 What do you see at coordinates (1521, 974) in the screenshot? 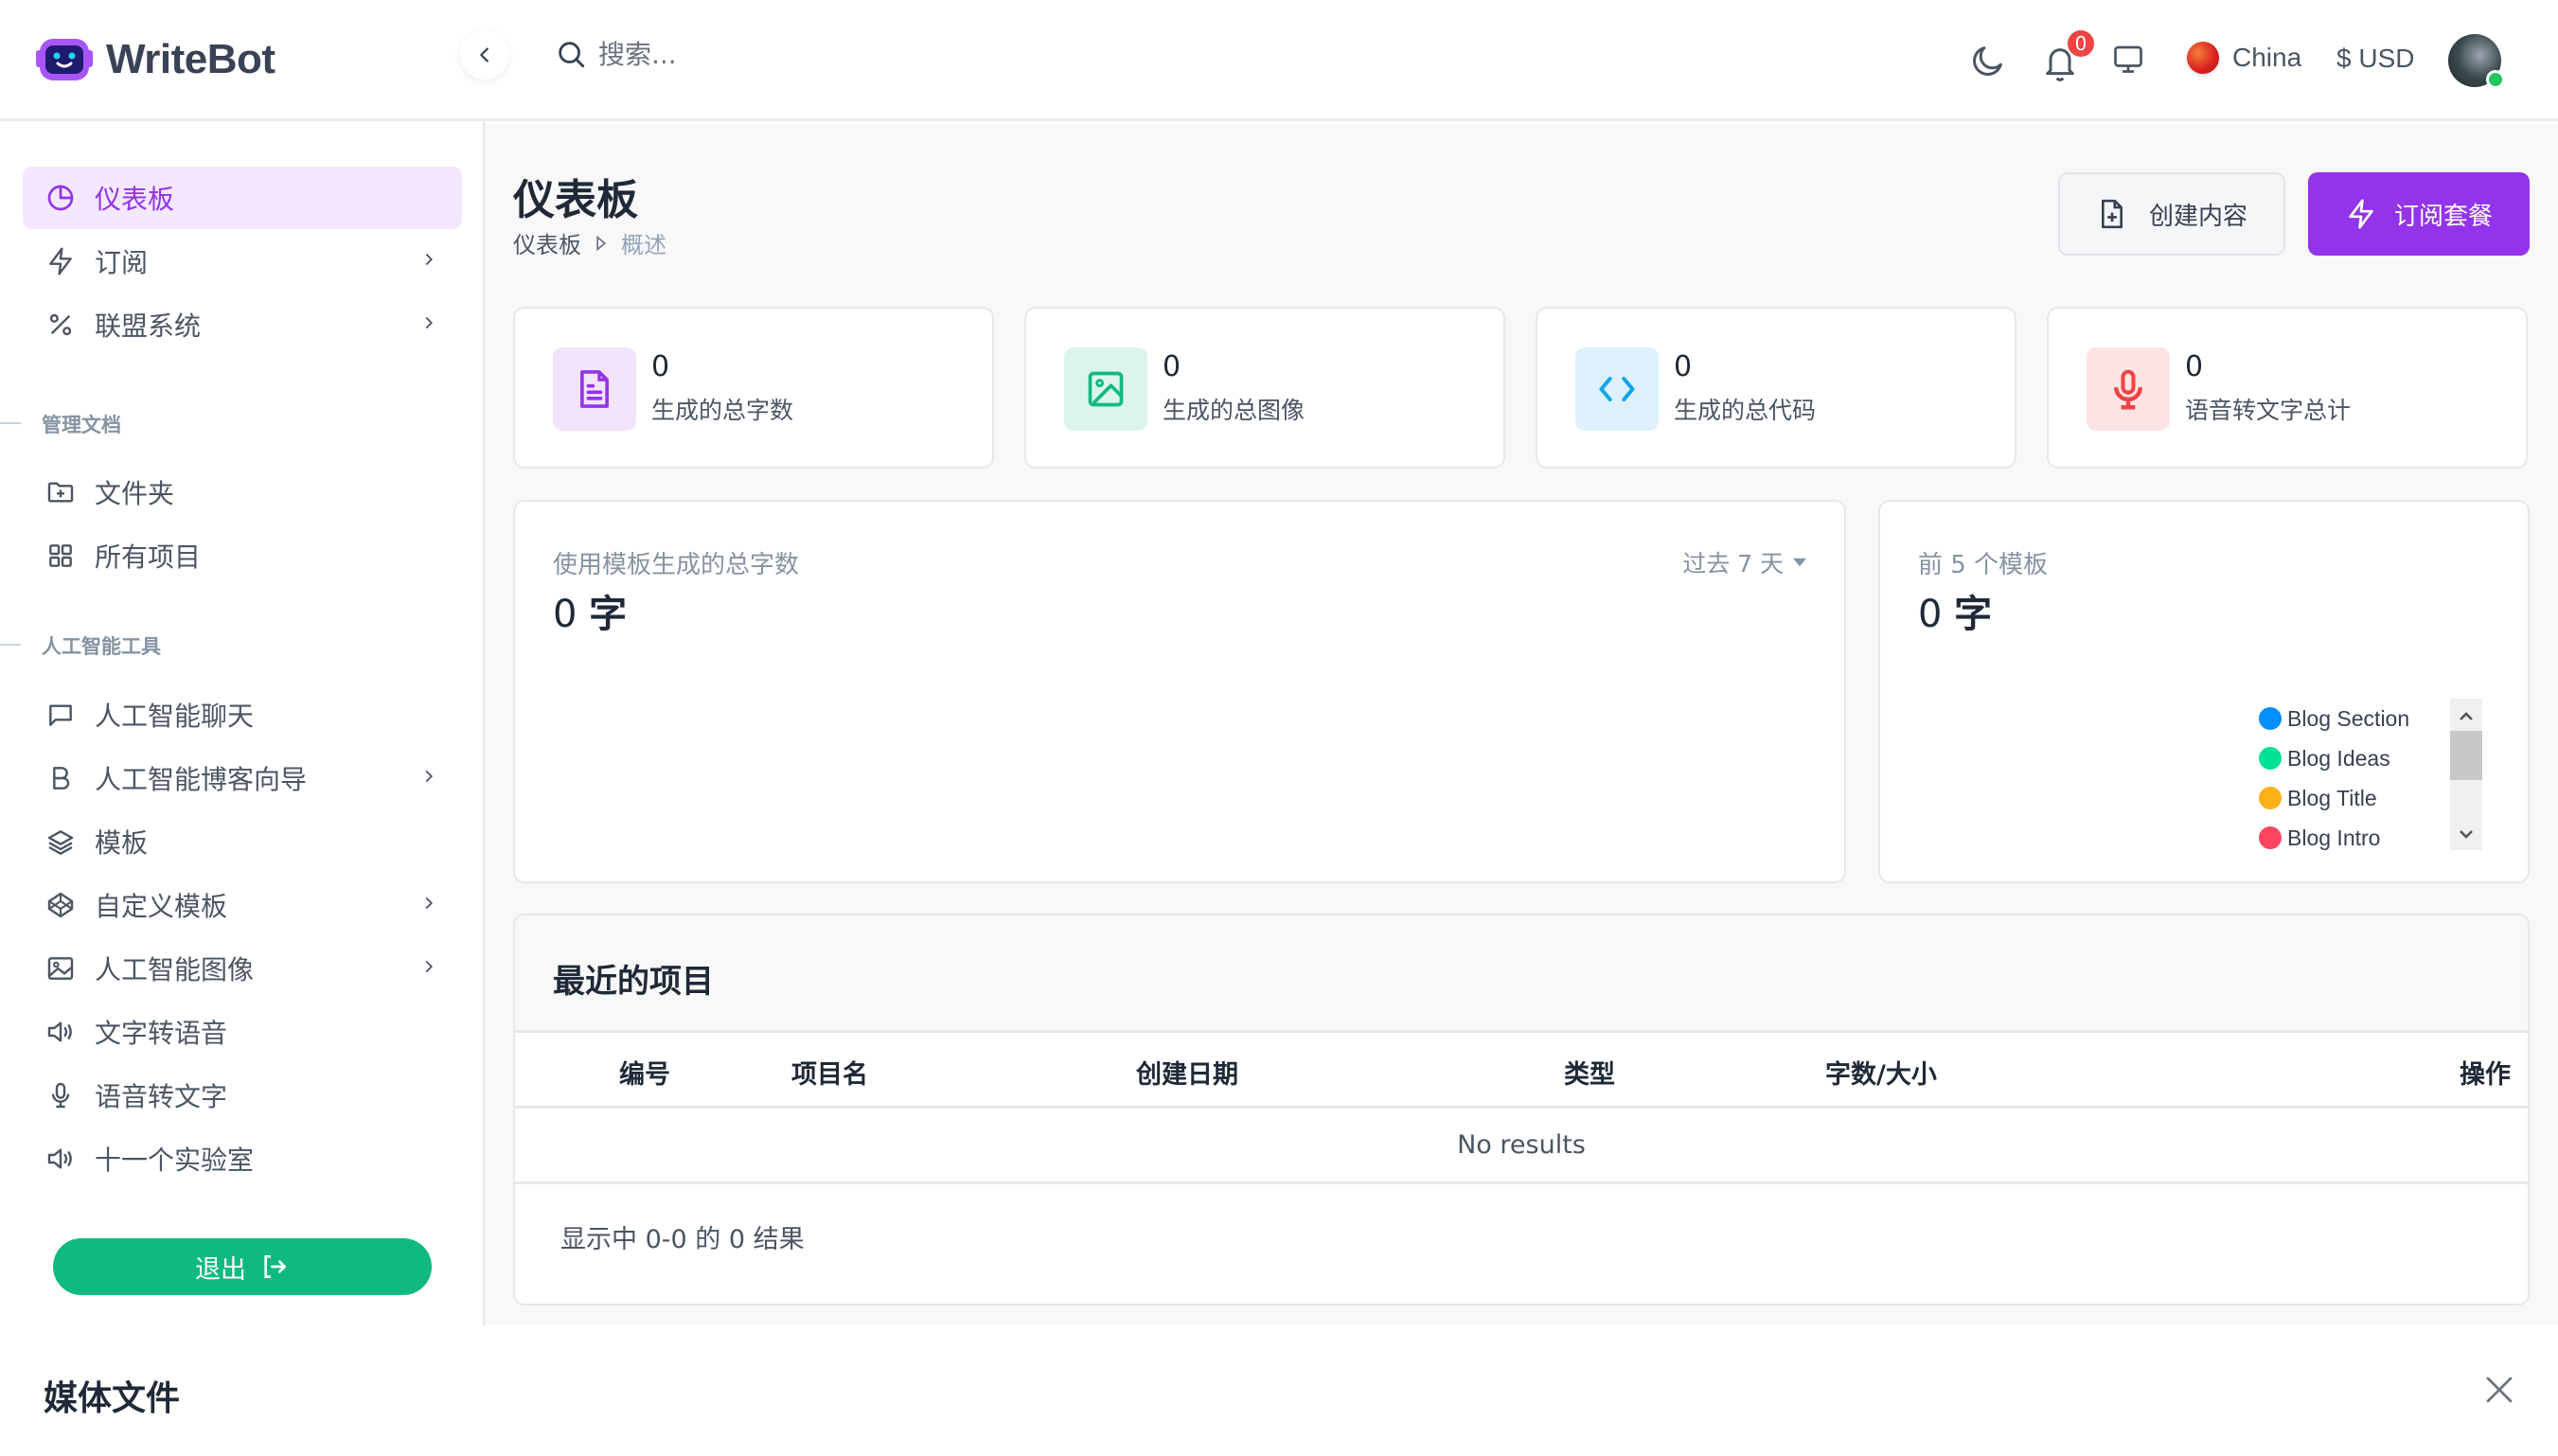
I see `table-card-header: 最近的项目` at bounding box center [1521, 974].